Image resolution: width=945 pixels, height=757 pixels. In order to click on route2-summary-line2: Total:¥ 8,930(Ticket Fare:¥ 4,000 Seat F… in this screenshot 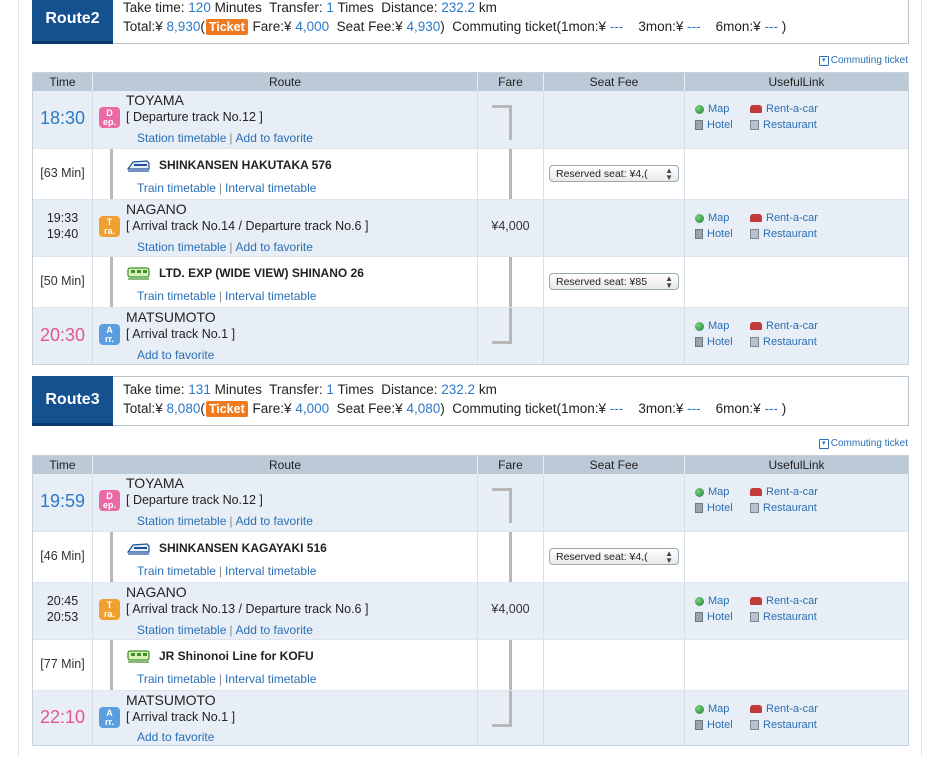, I will do `click(455, 27)`.